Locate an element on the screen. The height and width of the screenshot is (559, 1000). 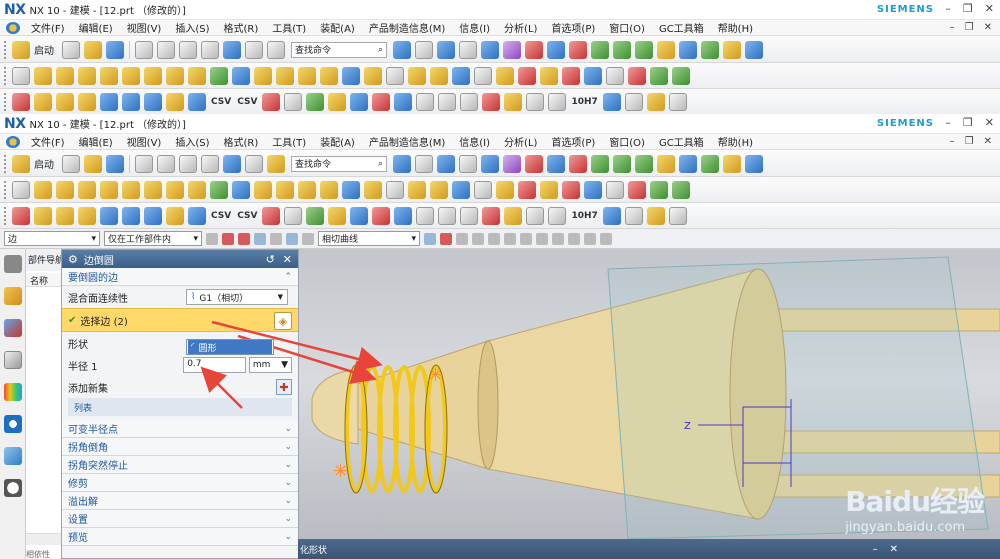
datum-plane-icon is located at coordinates (153, 75).